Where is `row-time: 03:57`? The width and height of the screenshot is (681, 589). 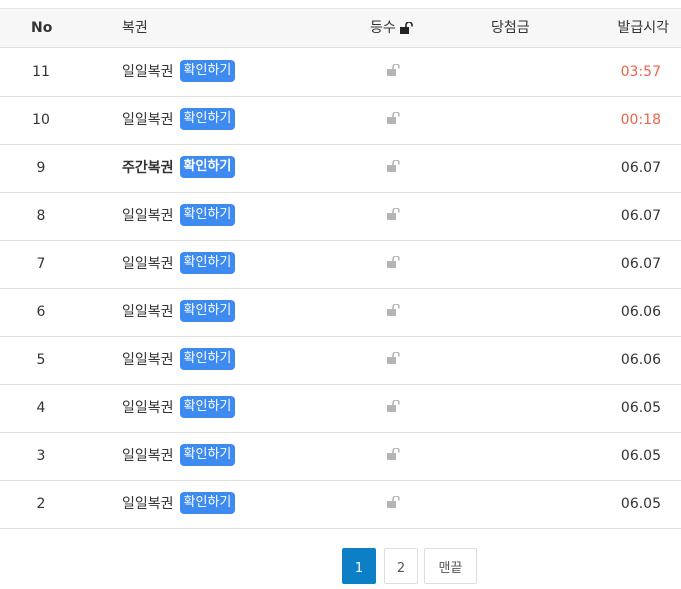
row-time: 03:57 is located at coordinates (640, 72).